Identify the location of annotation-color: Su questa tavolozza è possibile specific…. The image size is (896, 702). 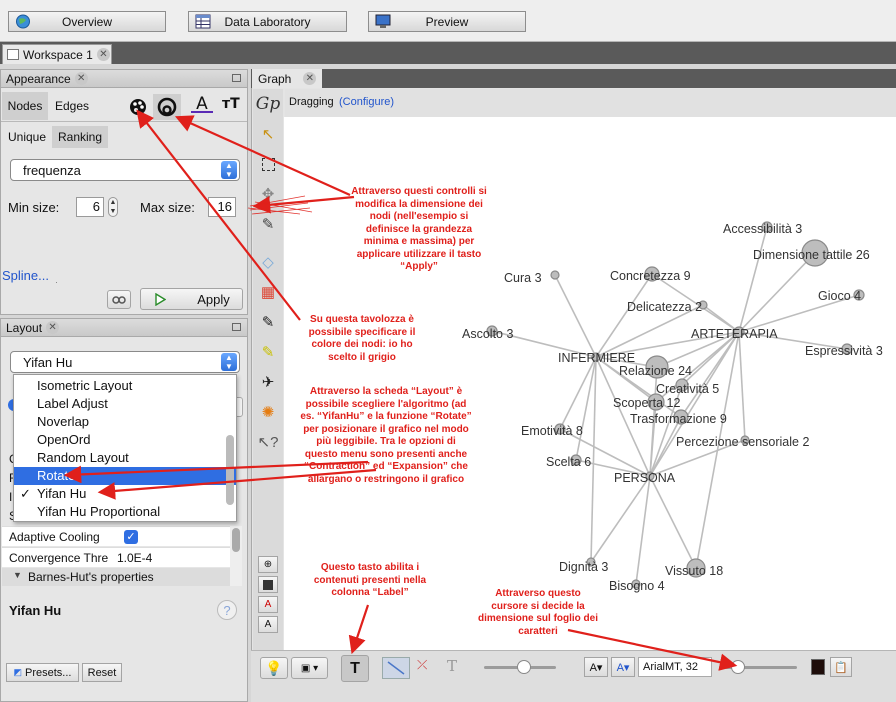
(362, 338).